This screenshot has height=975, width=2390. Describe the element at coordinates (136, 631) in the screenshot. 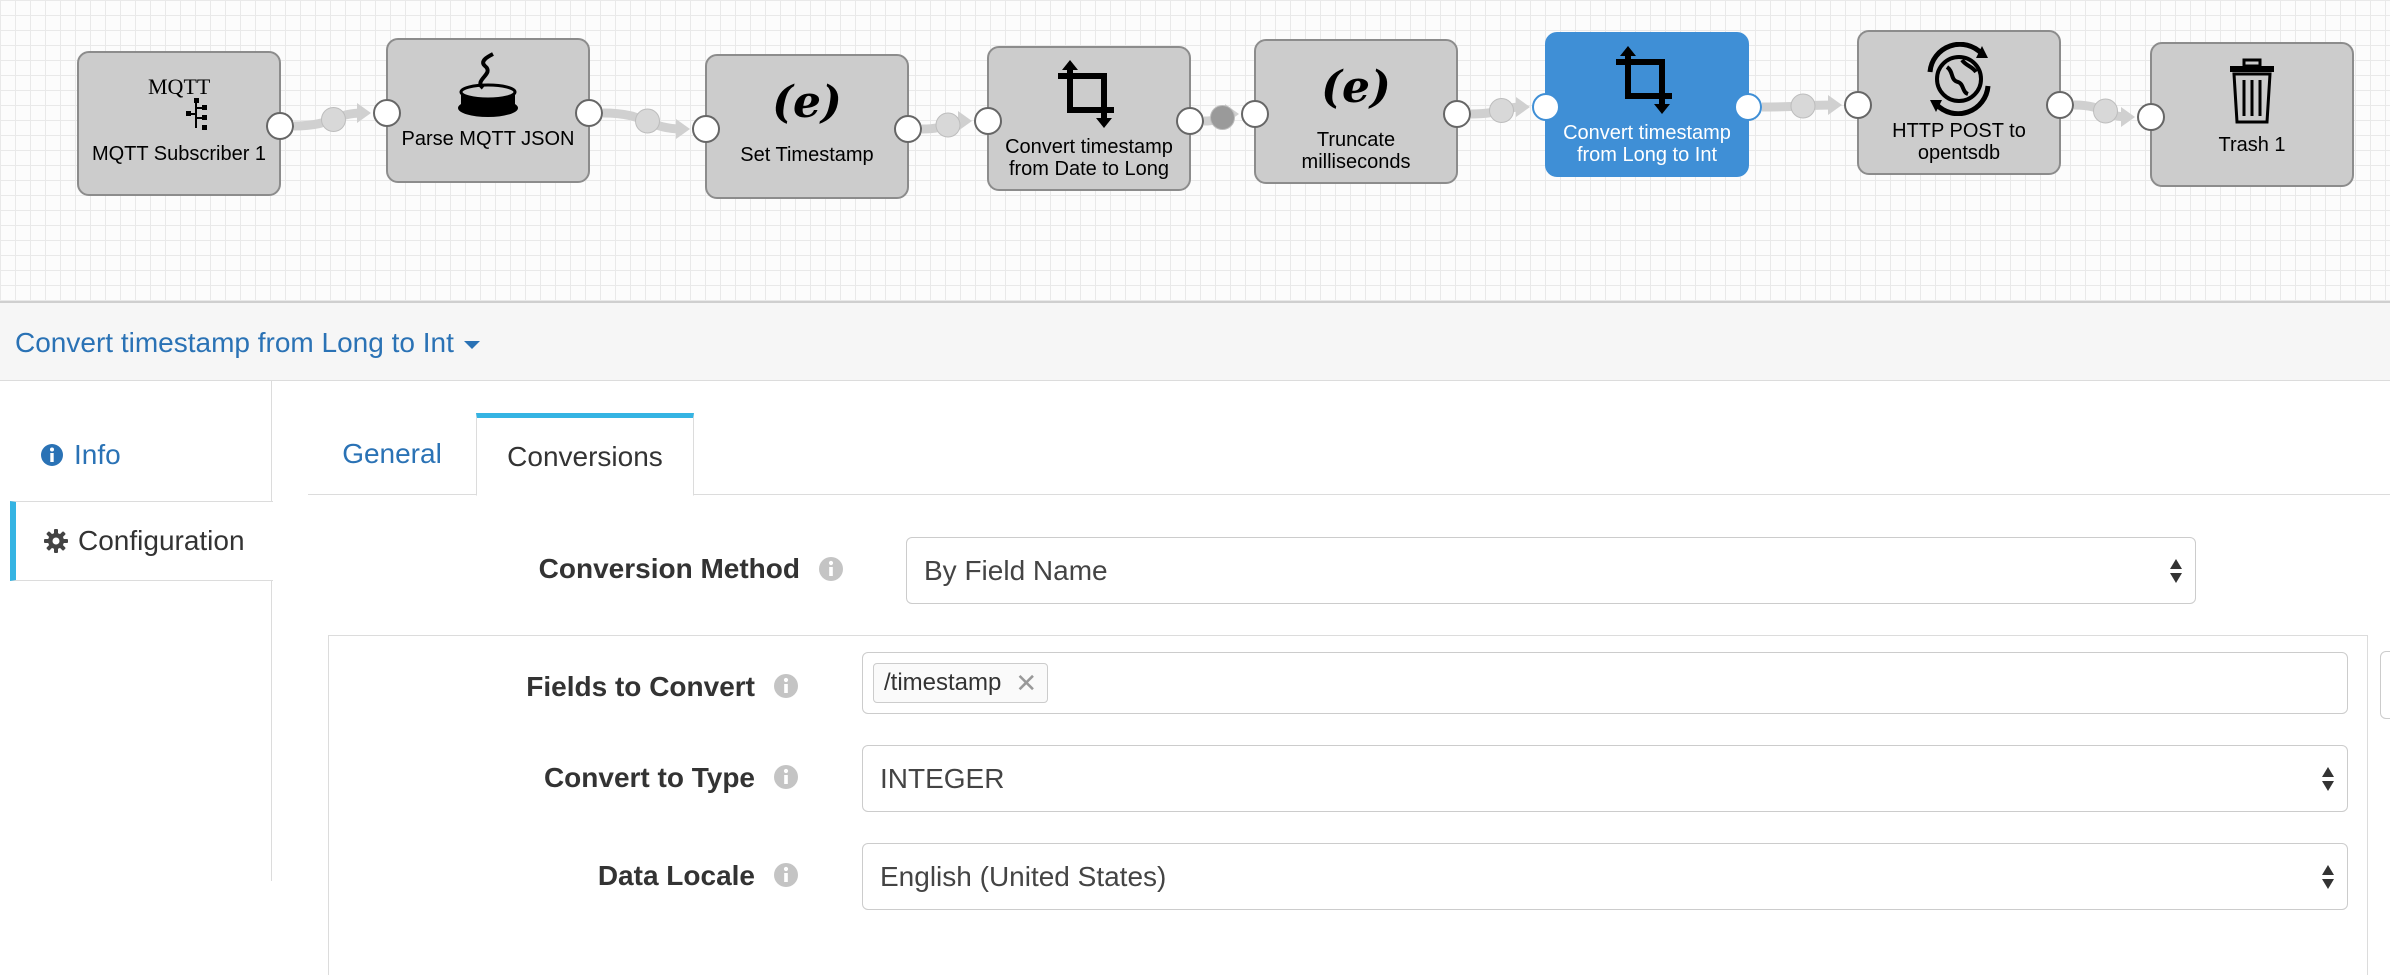

I see `side-nav: Info Configuration` at that location.